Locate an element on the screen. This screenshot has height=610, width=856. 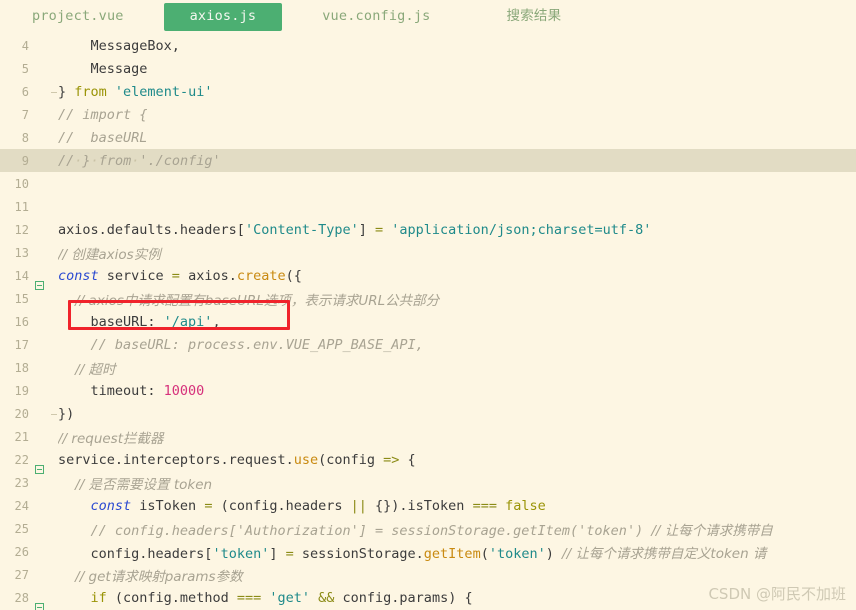
line-number: 15 is located at coordinates (21, 298).